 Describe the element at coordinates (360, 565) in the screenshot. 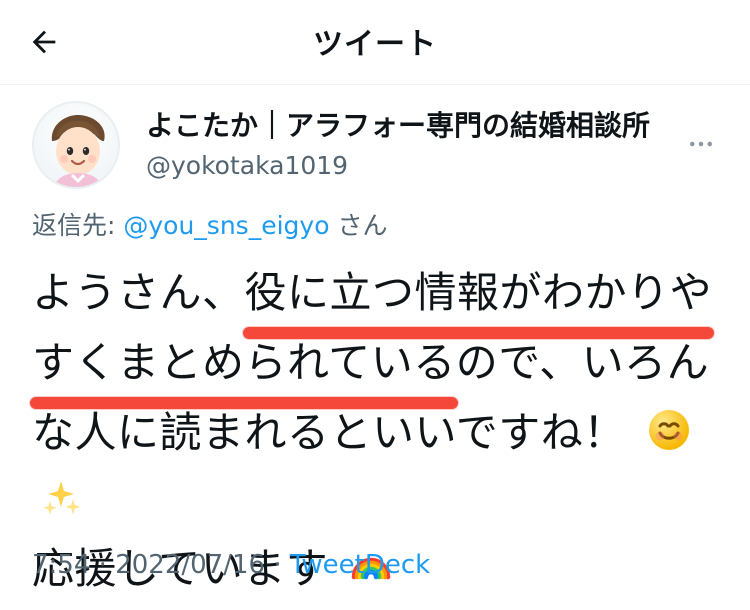

I see `tweet-source: TweetDeck` at that location.